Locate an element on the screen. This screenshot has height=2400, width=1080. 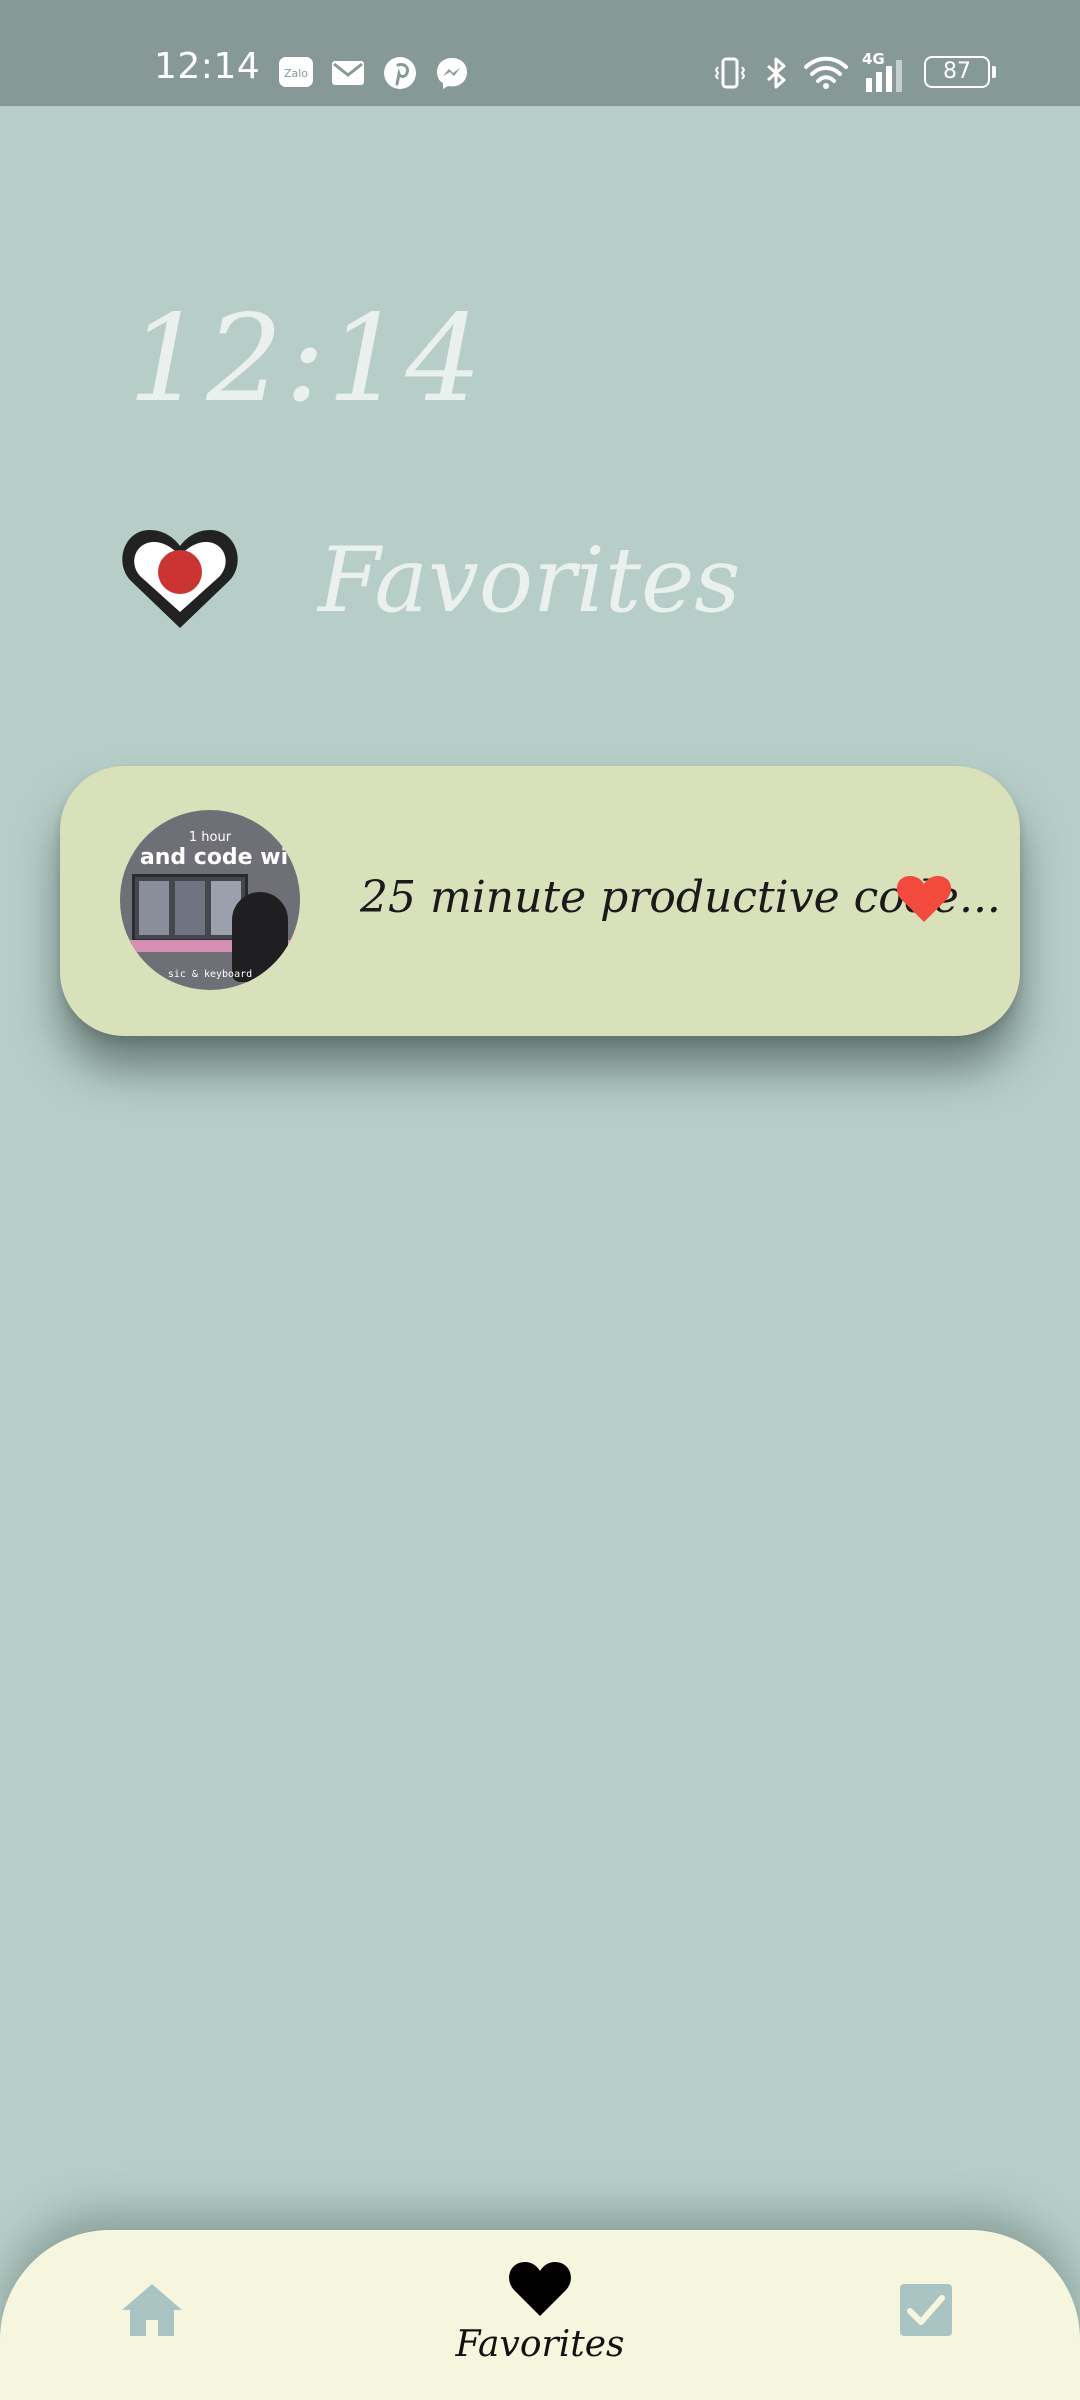
network-label: 4G is located at coordinates (873, 59).